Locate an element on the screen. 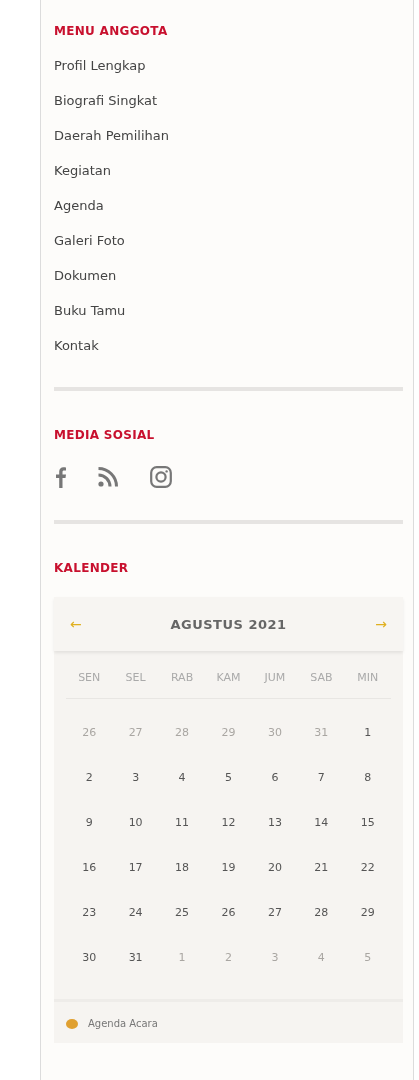 The width and height of the screenshot is (419, 1080). calendar-day: 26 is located at coordinates (228, 925).